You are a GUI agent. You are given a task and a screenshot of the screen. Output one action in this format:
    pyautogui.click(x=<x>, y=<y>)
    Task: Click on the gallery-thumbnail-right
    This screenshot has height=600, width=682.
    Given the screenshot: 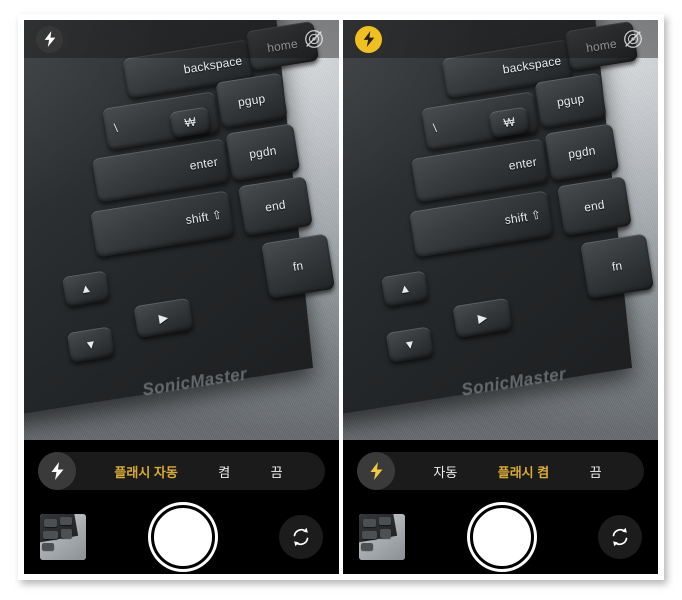 What is the action you would take?
    pyautogui.click(x=382, y=537)
    